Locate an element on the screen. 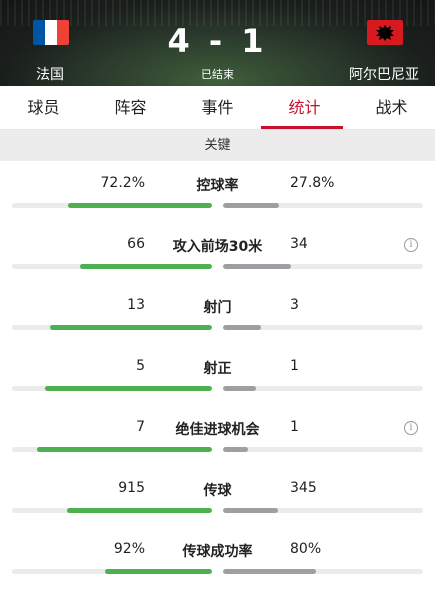  tab-events: 事件 is located at coordinates (217, 107).